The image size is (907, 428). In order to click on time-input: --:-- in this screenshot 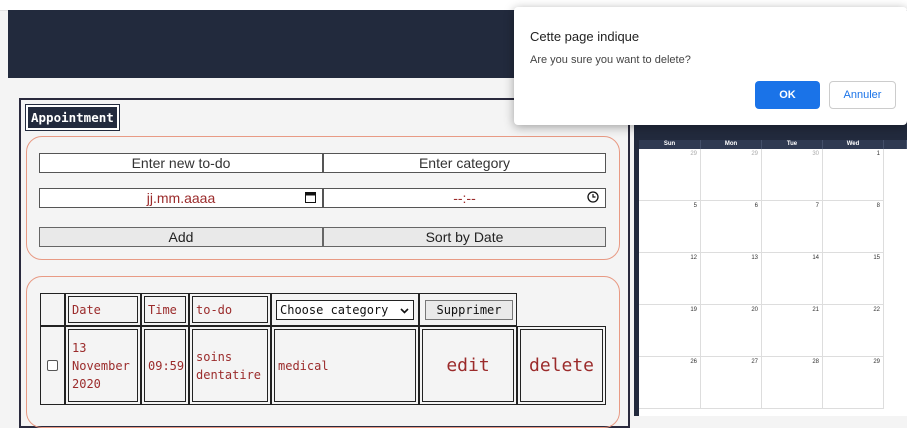, I will do `click(464, 198)`.